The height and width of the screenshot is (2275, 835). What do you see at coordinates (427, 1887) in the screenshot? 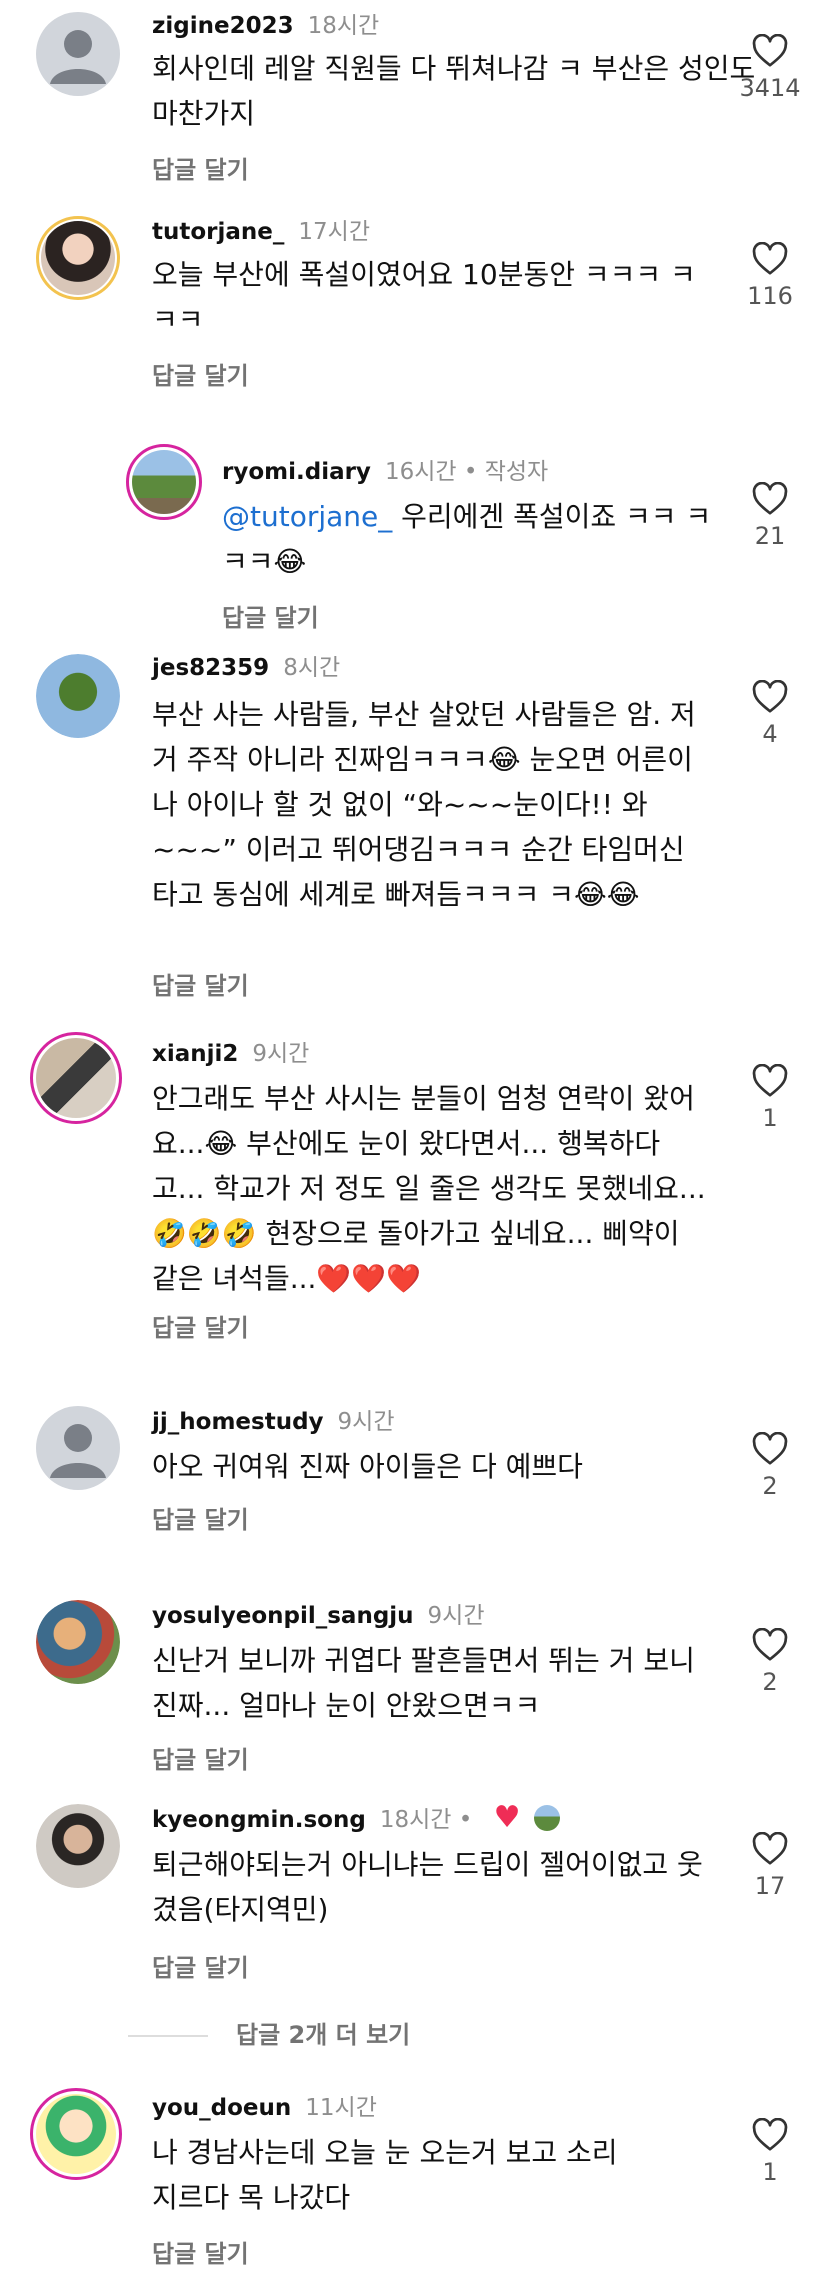
I see `comment-text: 퇴근해야되는거 아니냐는 드립이 젤어이없고 웃겼음(타지역민)` at bounding box center [427, 1887].